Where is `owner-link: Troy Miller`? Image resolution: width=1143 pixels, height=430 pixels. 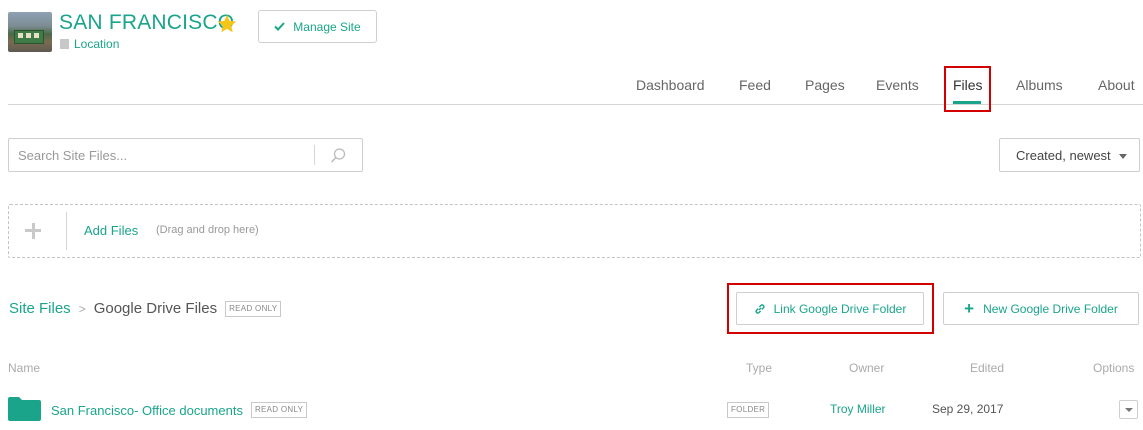
owner-link: Troy Miller is located at coordinates (858, 409).